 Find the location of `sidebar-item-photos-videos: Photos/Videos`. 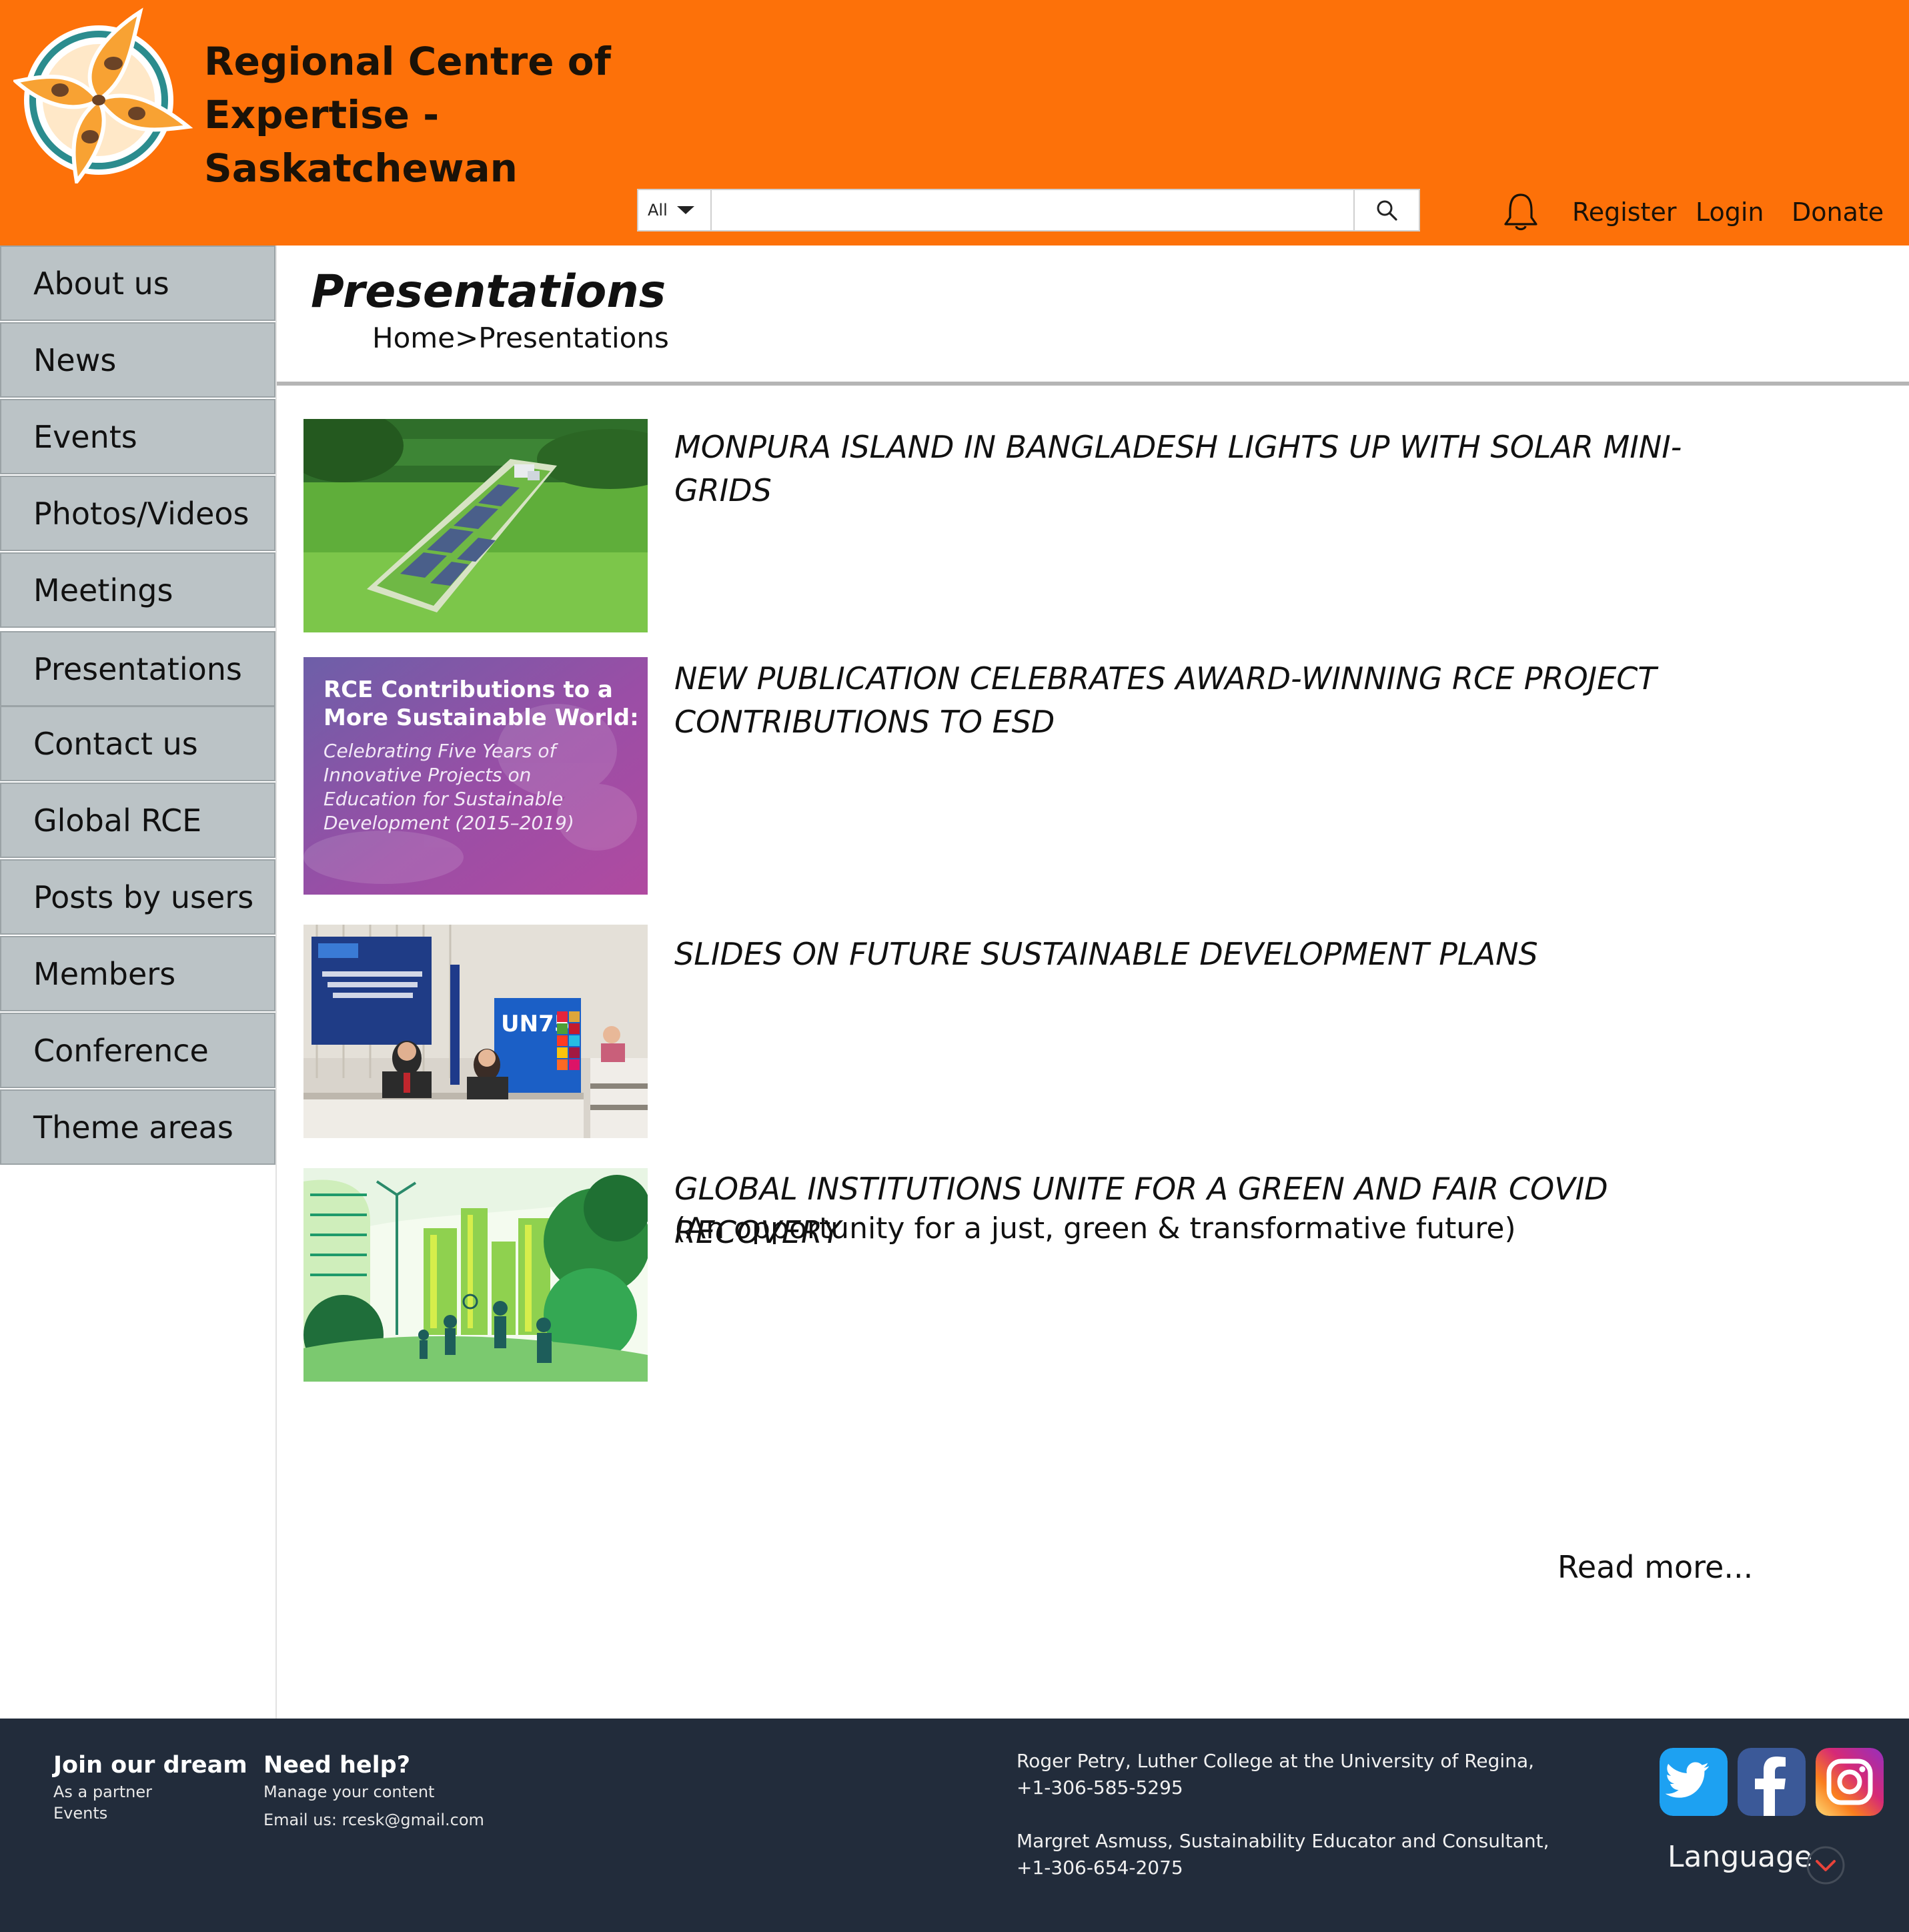

sidebar-item-photos-videos: Photos/Videos is located at coordinates (137, 513).